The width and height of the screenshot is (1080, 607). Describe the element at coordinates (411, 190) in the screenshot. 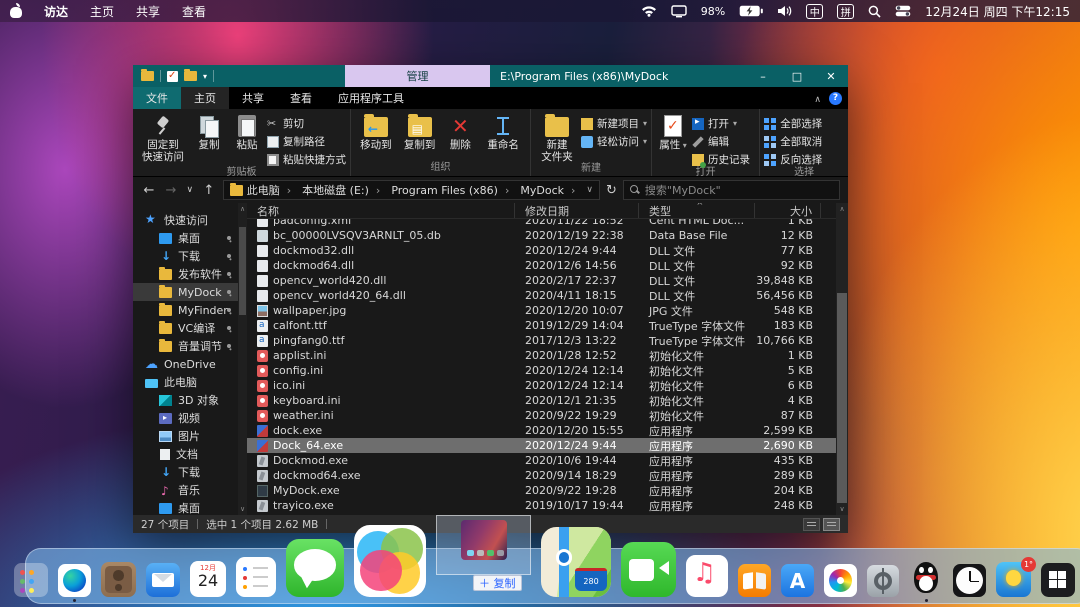

I see `breadcrumb: 此电脑本地磁盘 (E:) Program Files (x86) MyDock ∨` at that location.